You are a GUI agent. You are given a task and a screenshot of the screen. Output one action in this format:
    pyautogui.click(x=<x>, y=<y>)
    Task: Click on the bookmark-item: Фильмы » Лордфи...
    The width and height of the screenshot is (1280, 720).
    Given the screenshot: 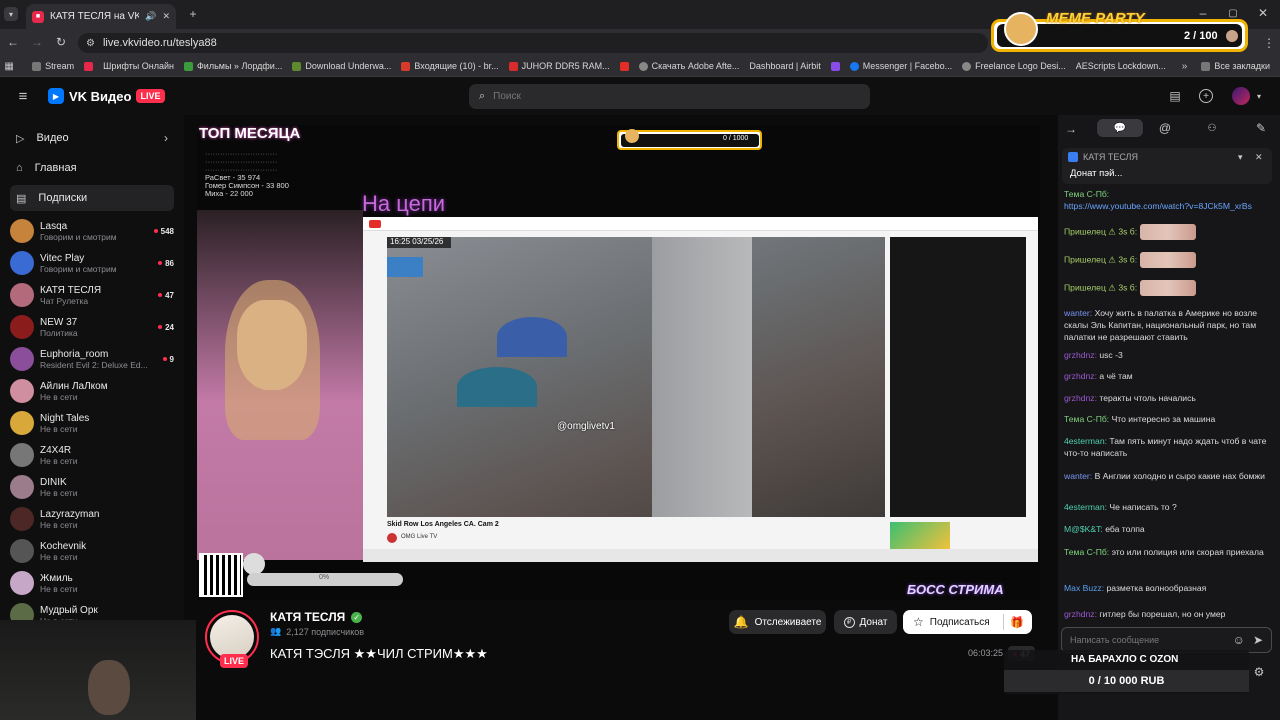 What is the action you would take?
    pyautogui.click(x=232, y=66)
    